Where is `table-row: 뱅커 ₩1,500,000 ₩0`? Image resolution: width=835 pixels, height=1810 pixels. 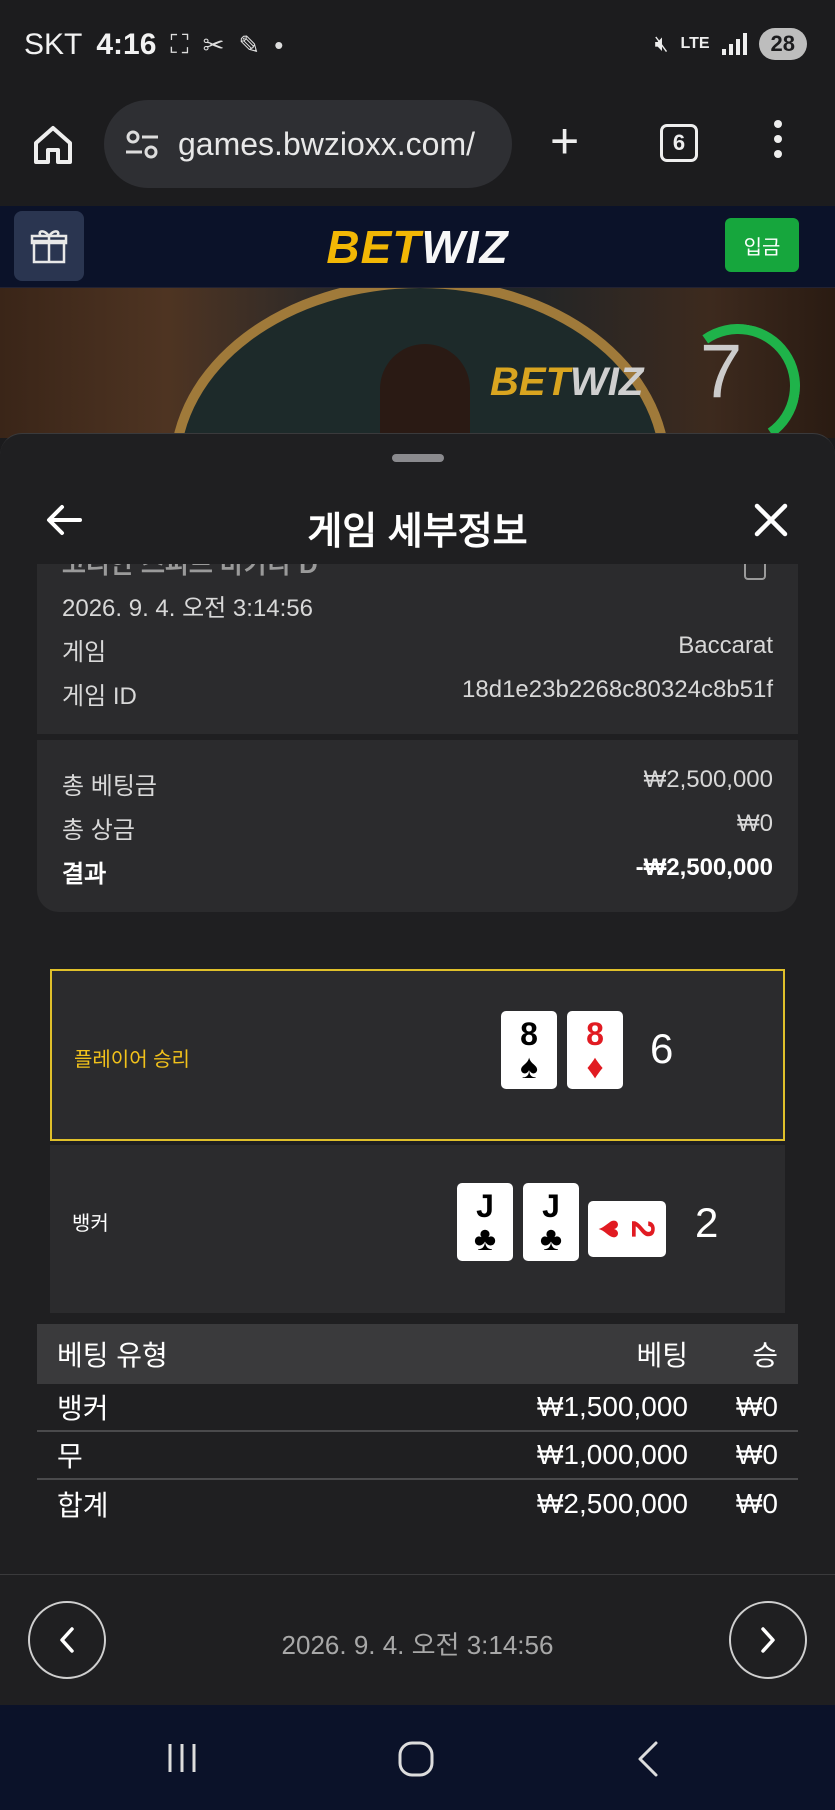 table-row: 뱅커 ₩1,500,000 ₩0 is located at coordinates (417, 1408).